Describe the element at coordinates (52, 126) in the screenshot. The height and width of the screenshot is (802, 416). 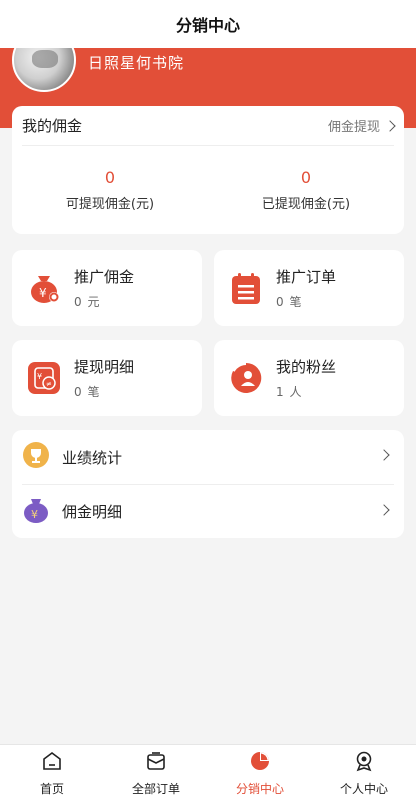
I see `commission-title: 我的佣金` at that location.